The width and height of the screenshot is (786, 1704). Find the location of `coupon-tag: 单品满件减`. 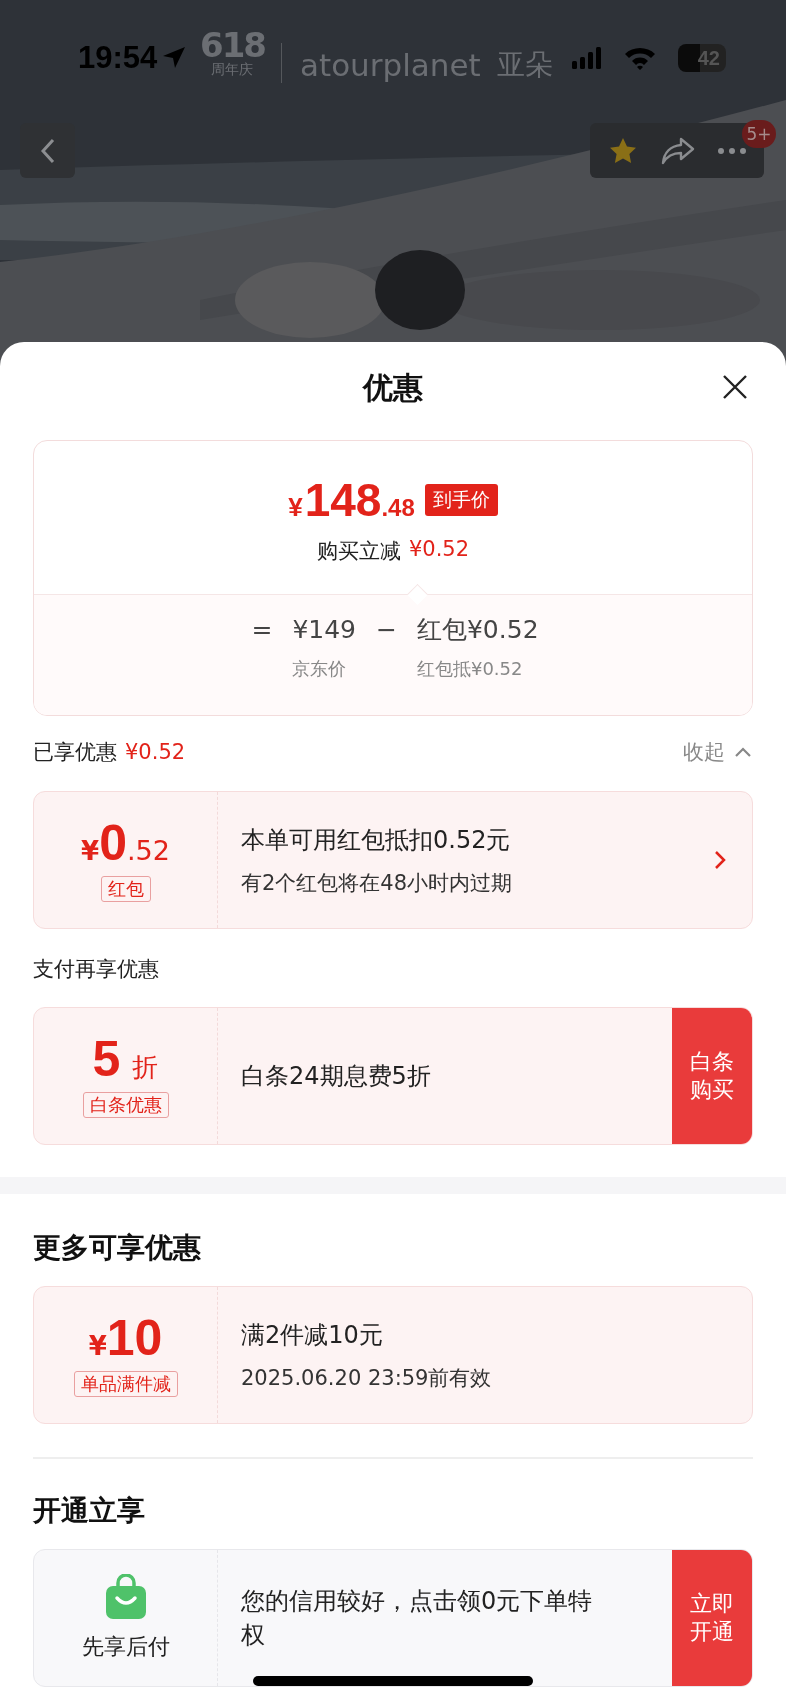

coupon-tag: 单品满件减 is located at coordinates (125, 1384).